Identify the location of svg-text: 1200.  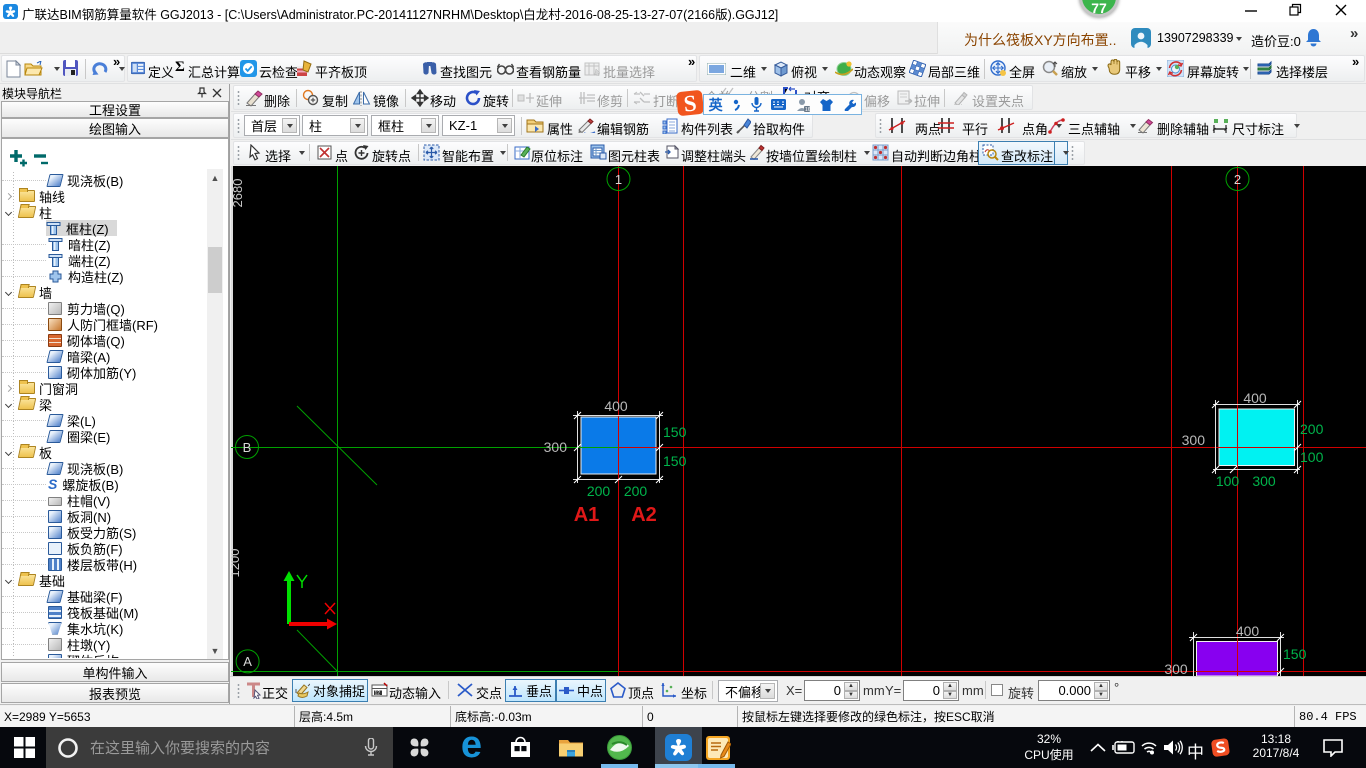
(236, 563).